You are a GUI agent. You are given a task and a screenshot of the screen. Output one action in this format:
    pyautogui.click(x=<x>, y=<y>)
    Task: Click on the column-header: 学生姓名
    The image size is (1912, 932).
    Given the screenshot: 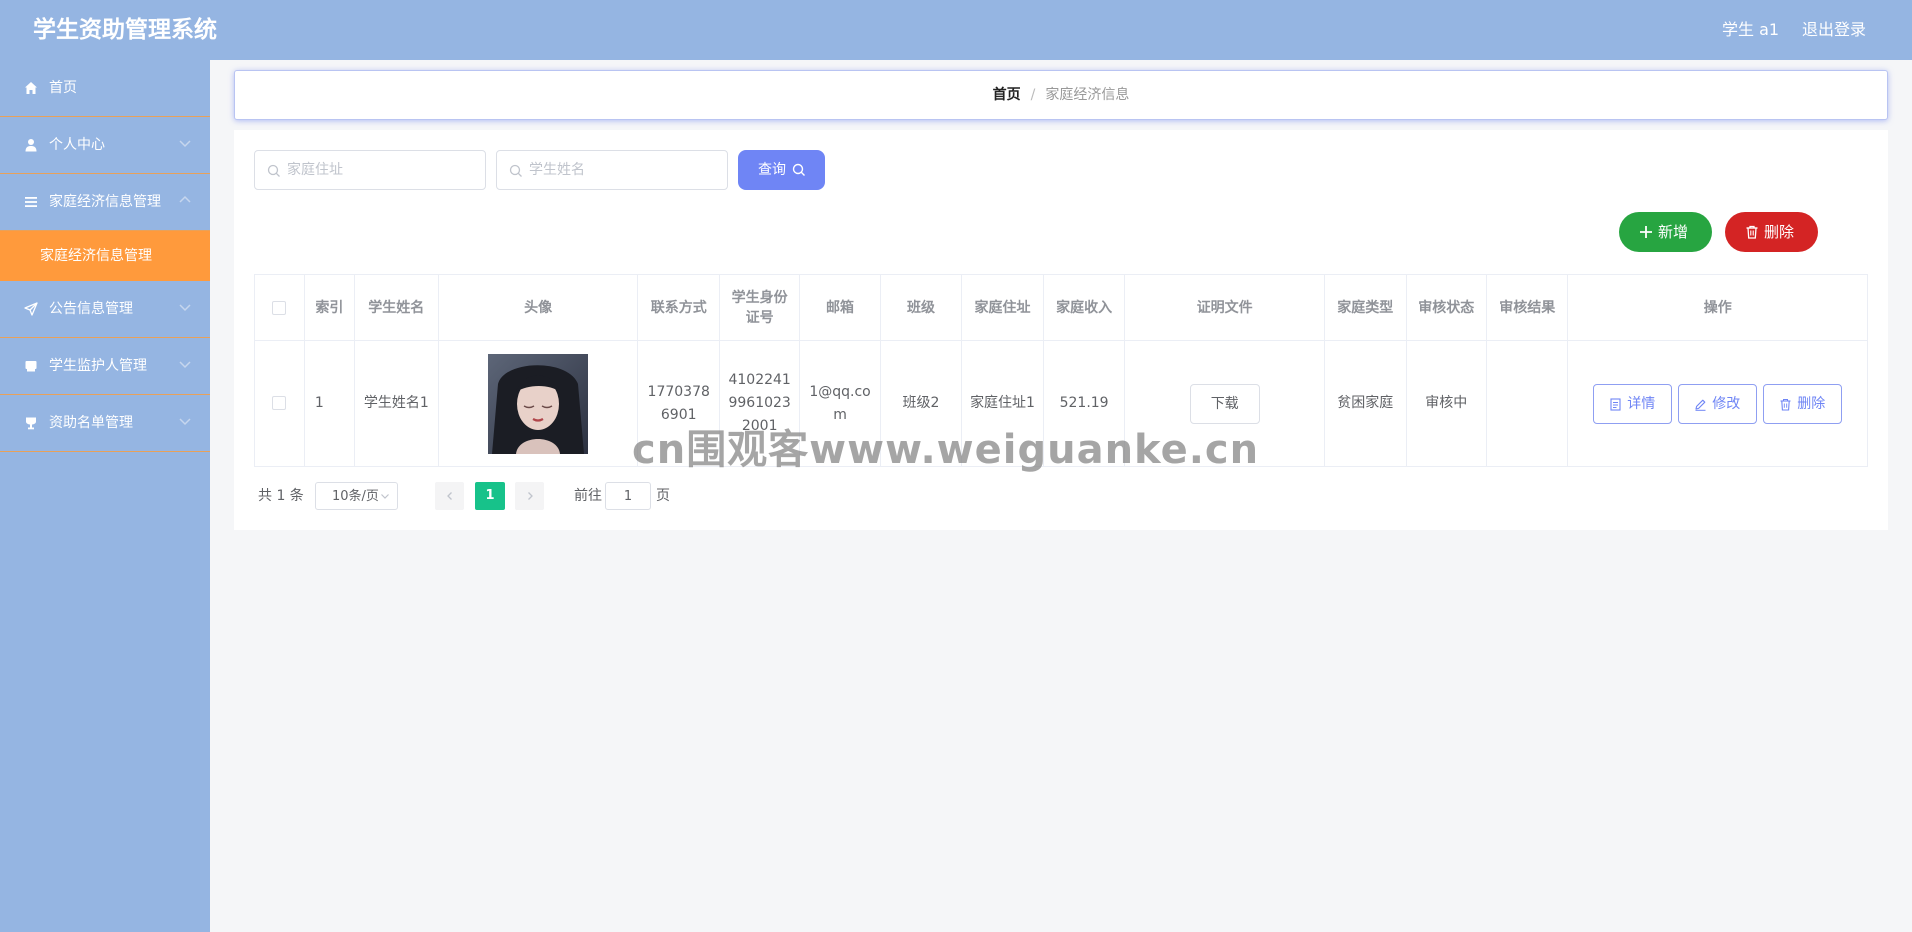 What is the action you would take?
    pyautogui.click(x=396, y=307)
    